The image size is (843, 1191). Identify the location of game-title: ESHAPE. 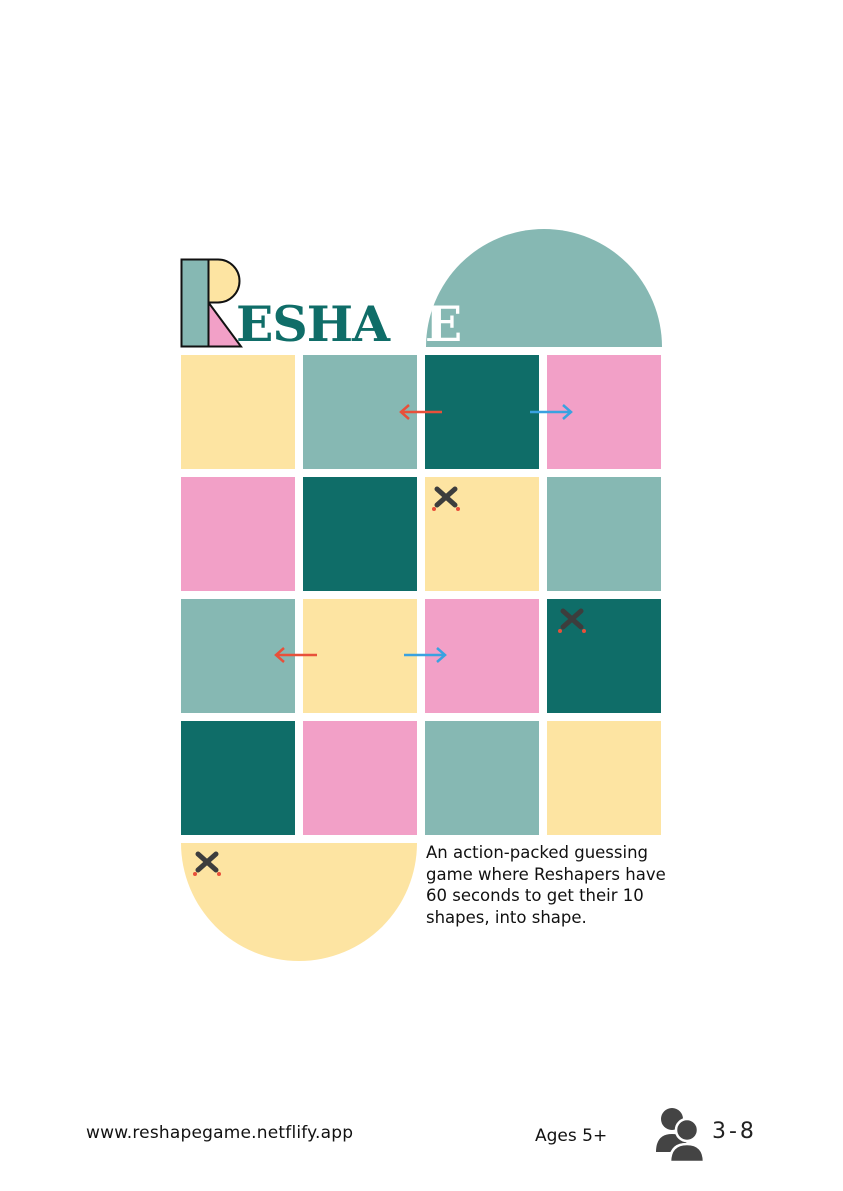
(378, 324).